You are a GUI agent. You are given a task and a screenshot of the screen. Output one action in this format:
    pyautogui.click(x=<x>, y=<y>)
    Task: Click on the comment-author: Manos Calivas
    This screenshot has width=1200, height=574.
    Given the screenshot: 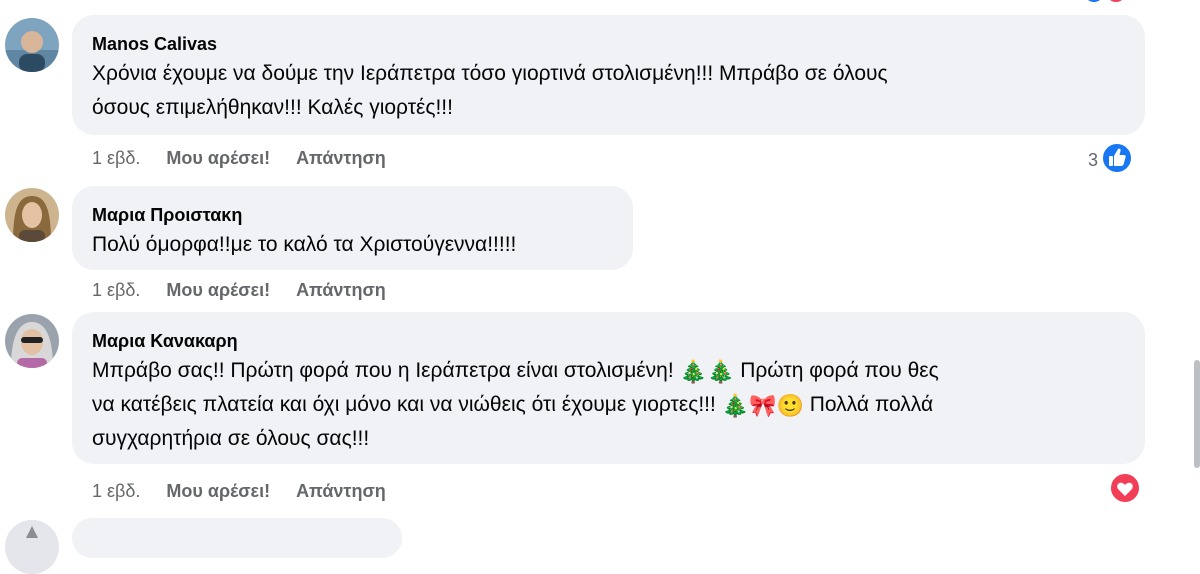 What is the action you would take?
    pyautogui.click(x=608, y=44)
    